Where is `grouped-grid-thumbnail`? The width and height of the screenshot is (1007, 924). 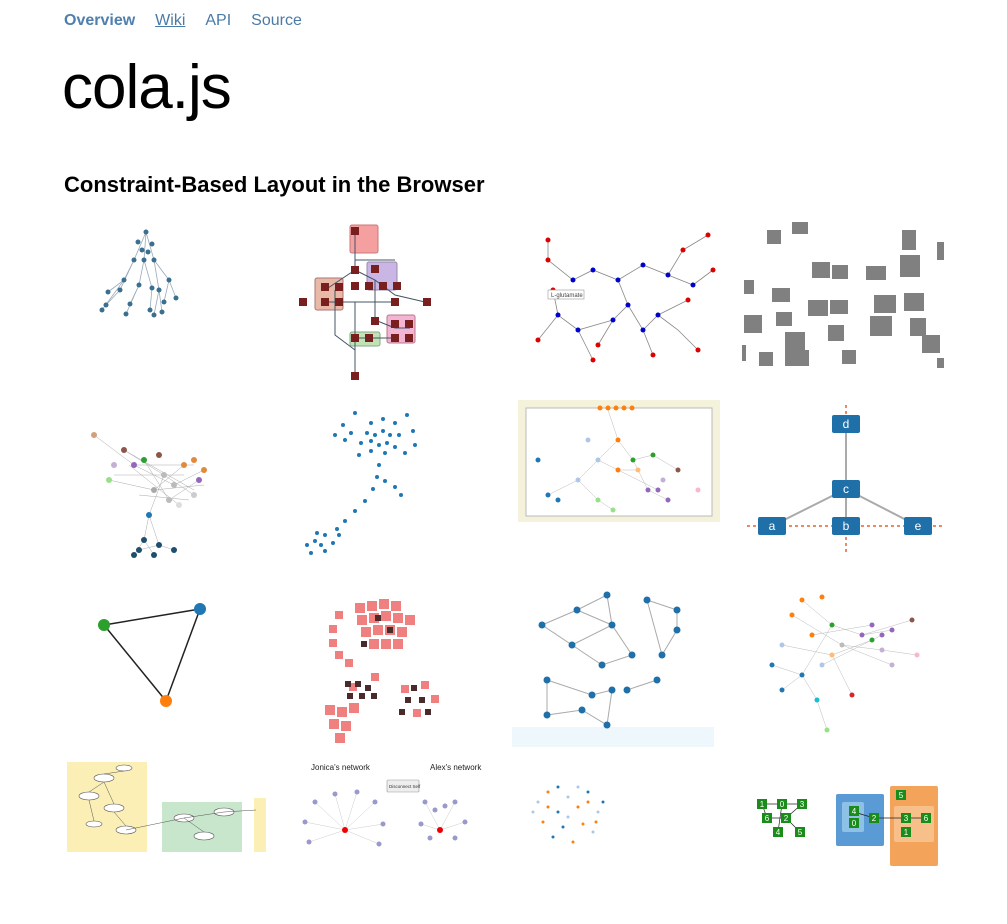 grouped-grid-thumbnail is located at coordinates (365, 302).